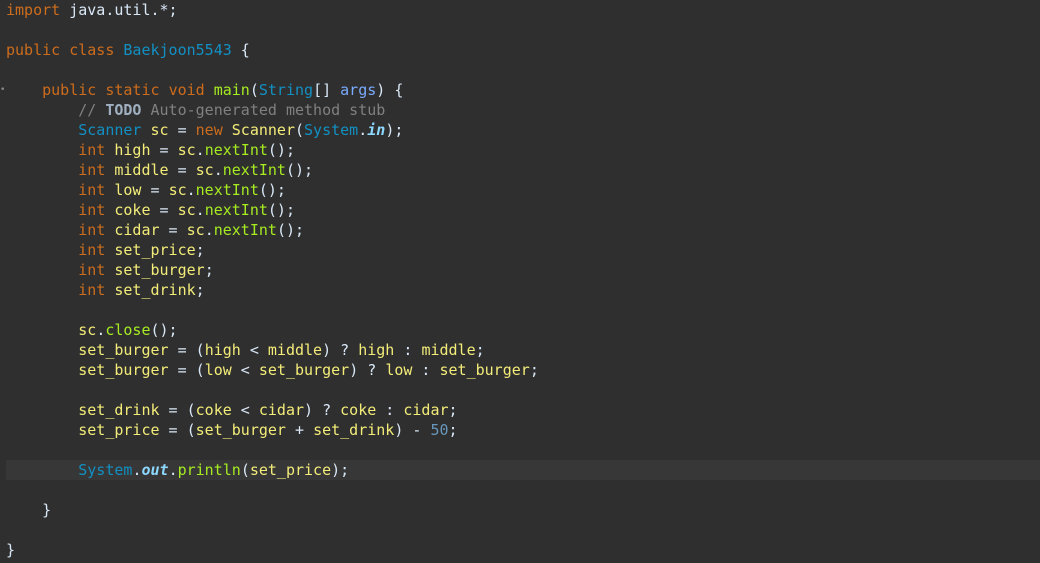  What do you see at coordinates (523, 210) in the screenshot?
I see `code-line: int coke = sc.nextInt();` at bounding box center [523, 210].